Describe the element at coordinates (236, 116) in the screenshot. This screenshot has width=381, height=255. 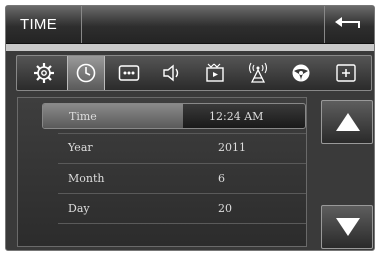
I see `row-value: 12:24 AM` at that location.